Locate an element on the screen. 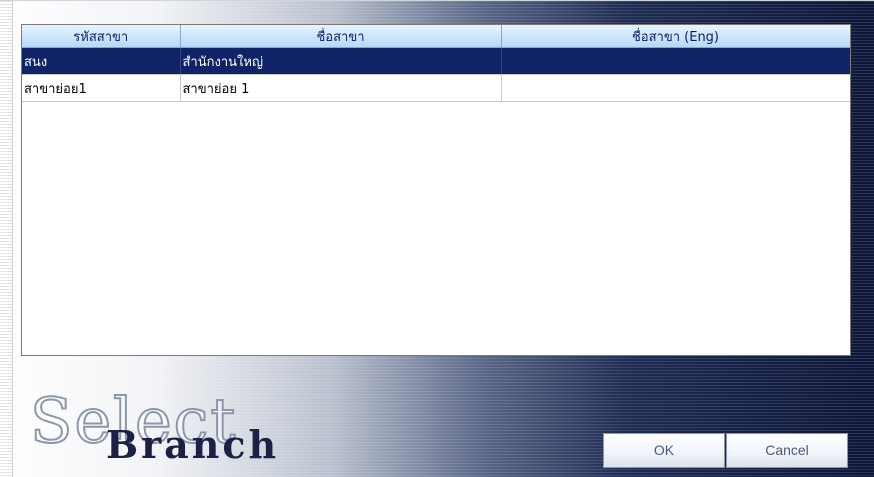  cell-branch-code: สาขาย่อย1 is located at coordinates (101, 88).